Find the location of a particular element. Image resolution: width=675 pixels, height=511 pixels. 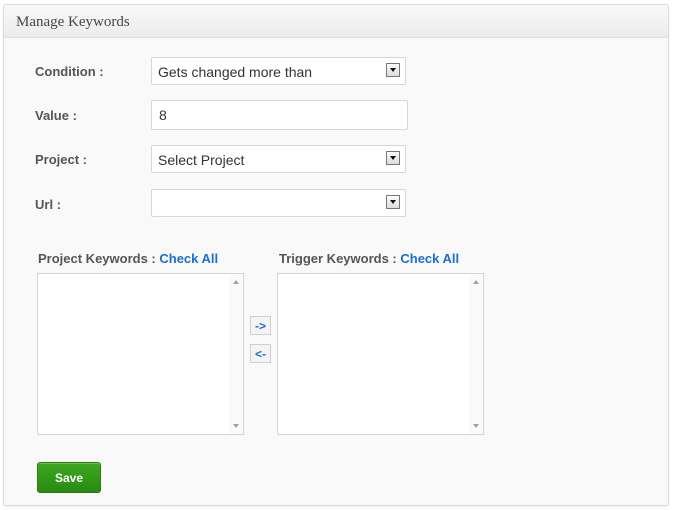

trigger-keywords-label: Trigger Keywords : is located at coordinates (340, 258).